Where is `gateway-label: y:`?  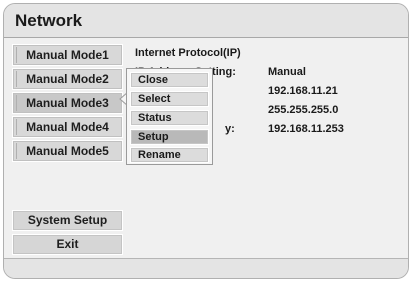 gateway-label: y: is located at coordinates (230, 129).